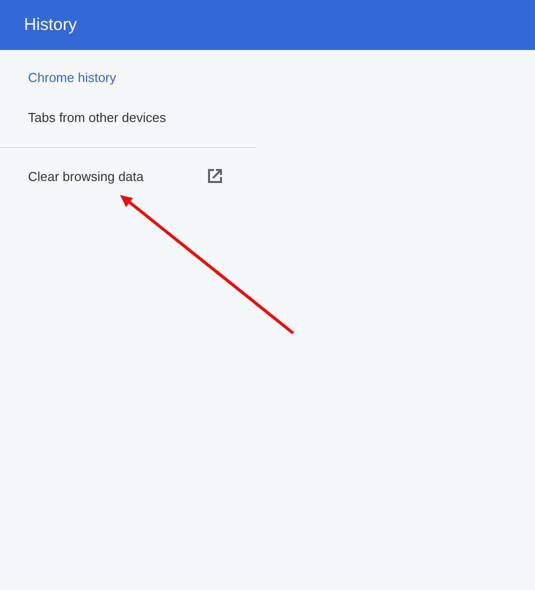 Image resolution: width=535 pixels, height=590 pixels. What do you see at coordinates (215, 176) in the screenshot?
I see `external-link-icon` at bounding box center [215, 176].